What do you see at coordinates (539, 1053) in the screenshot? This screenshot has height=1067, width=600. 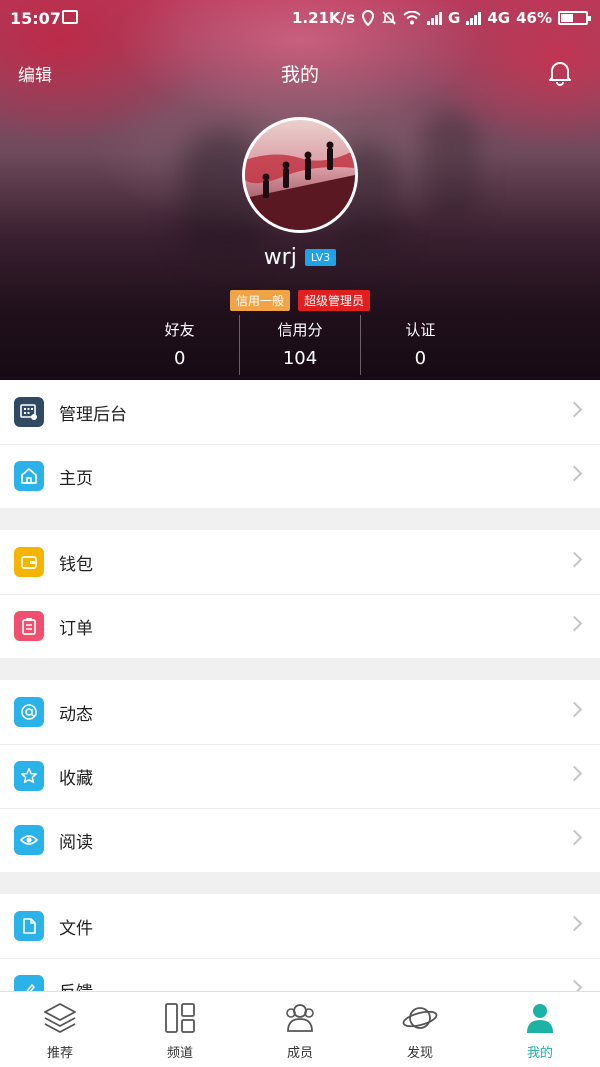 I see `tab-label: 我的` at bounding box center [539, 1053].